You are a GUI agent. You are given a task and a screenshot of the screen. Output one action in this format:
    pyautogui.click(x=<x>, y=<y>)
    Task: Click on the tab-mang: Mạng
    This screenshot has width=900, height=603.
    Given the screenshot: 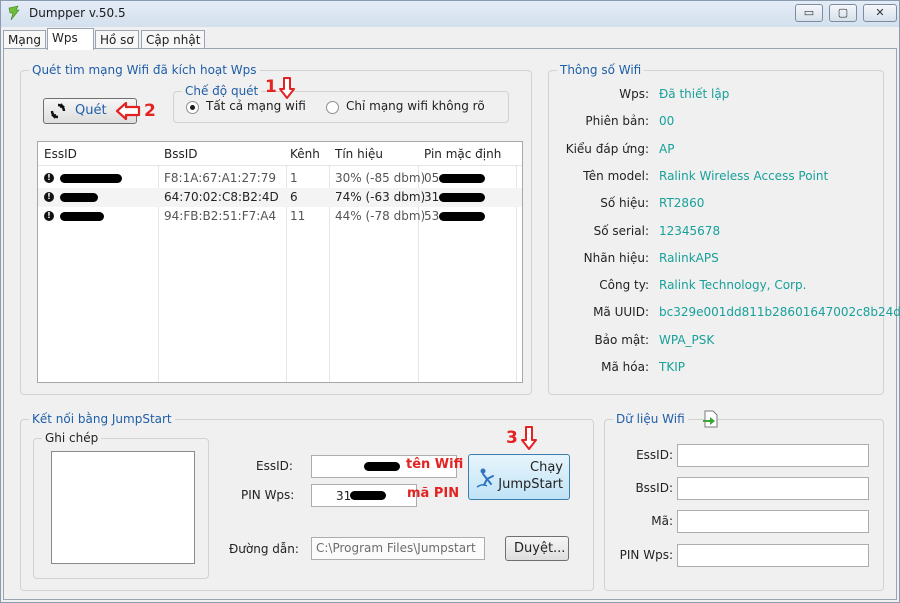 What is the action you would take?
    pyautogui.click(x=24, y=39)
    